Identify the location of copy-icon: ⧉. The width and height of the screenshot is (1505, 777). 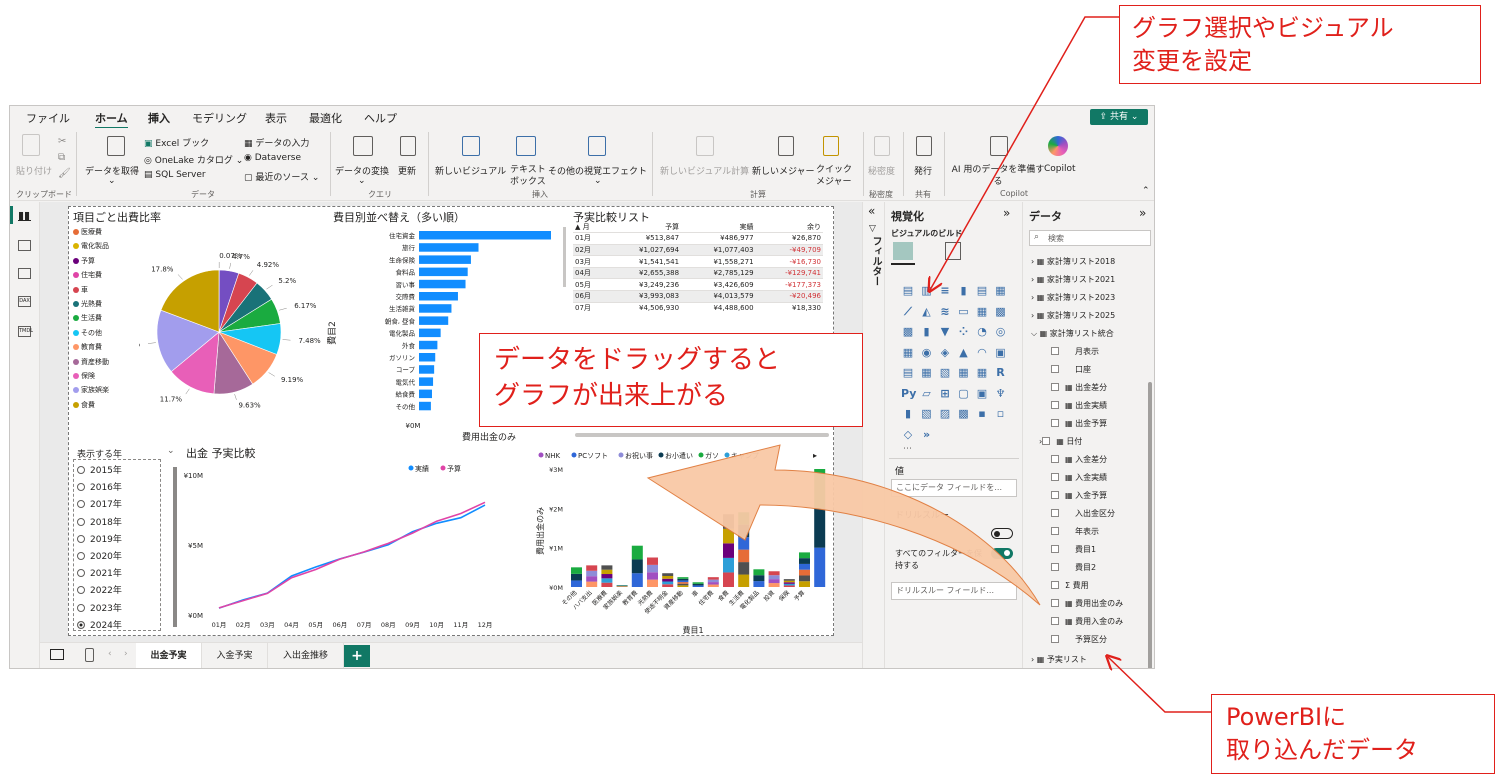
(61, 157).